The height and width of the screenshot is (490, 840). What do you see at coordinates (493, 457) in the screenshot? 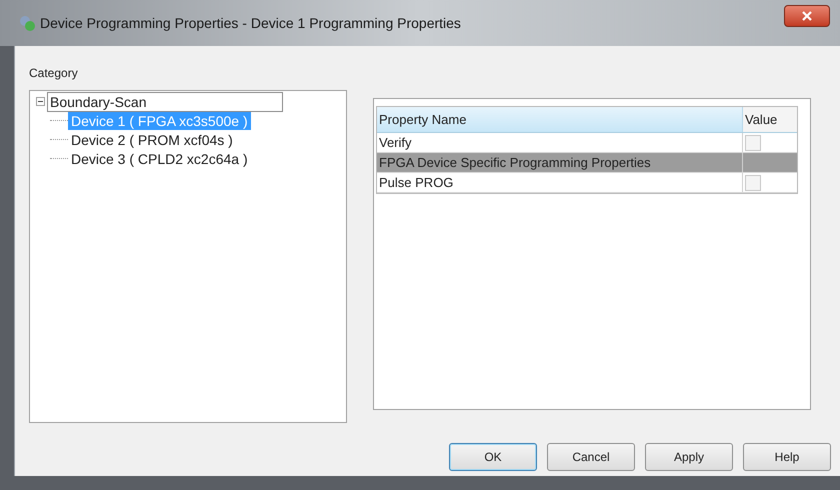
I see `dialog-button: OK` at bounding box center [493, 457].